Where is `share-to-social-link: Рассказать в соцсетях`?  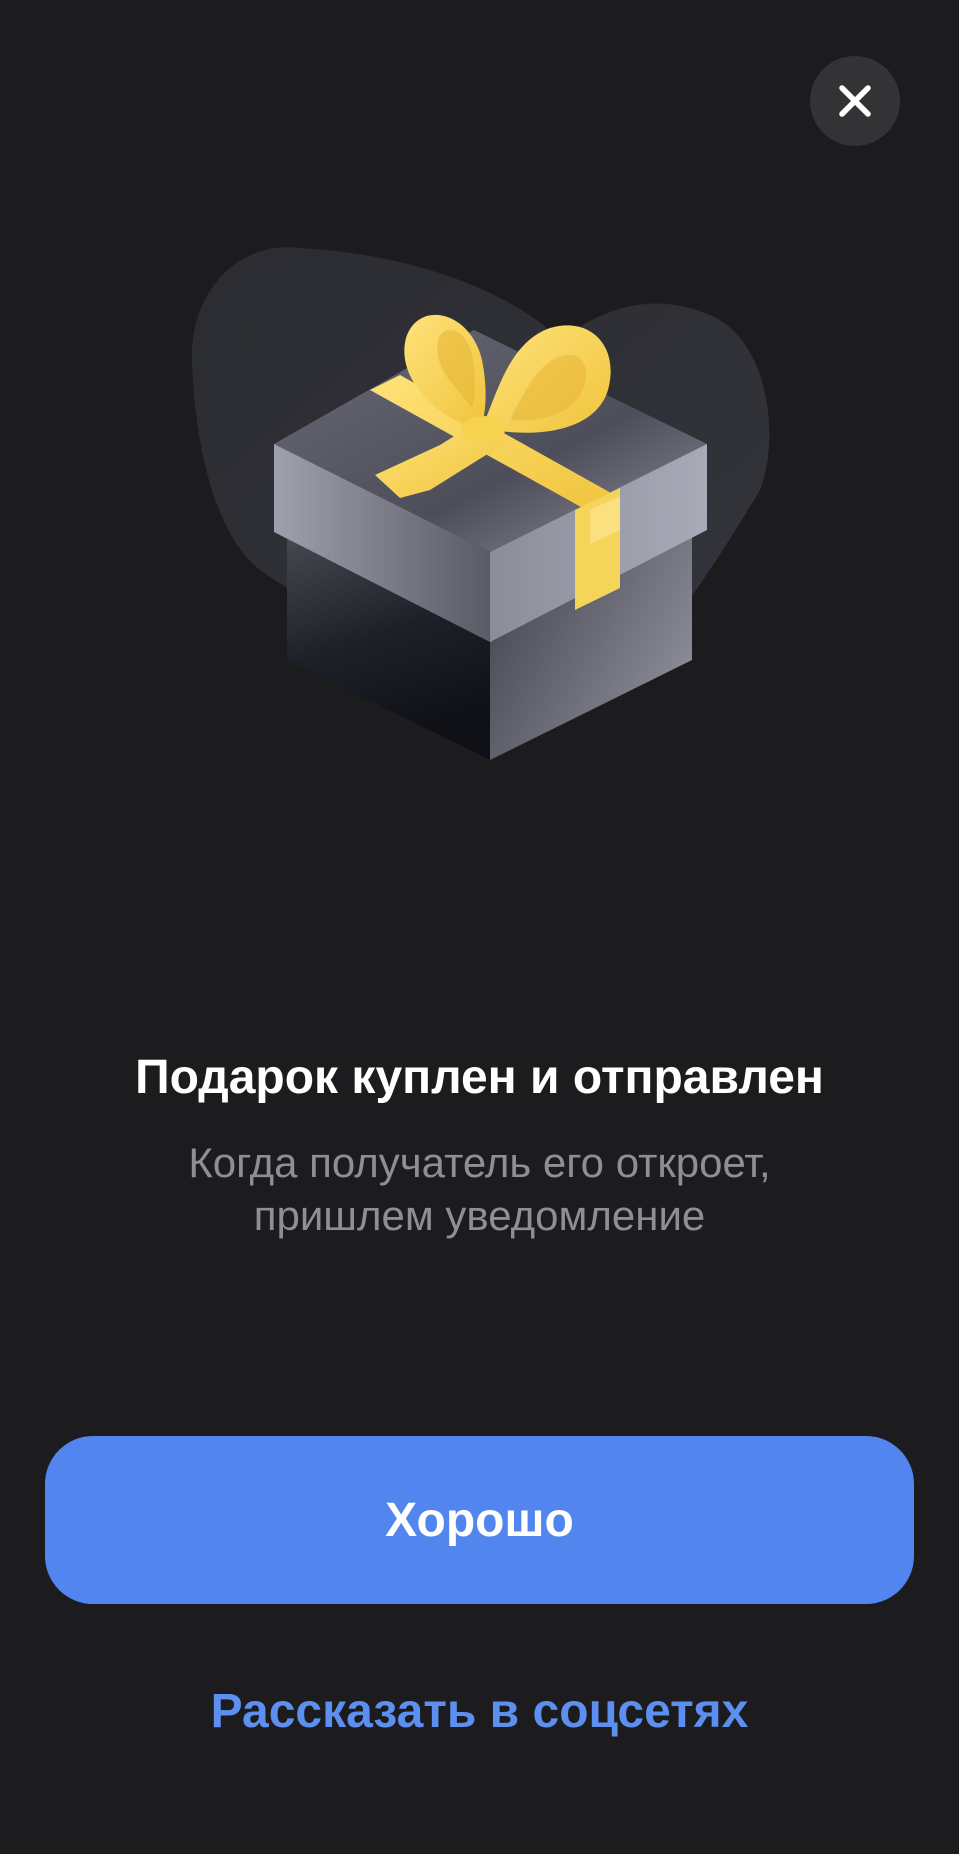 share-to-social-link: Рассказать в соцсетях is located at coordinates (479, 1712).